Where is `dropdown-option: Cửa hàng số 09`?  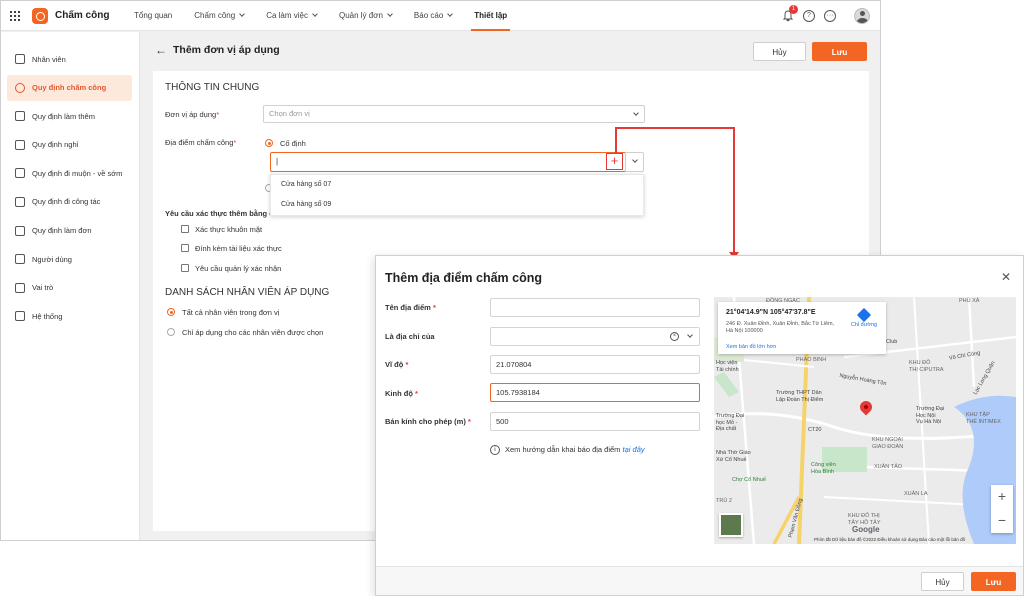
dropdown-option: Cửa hàng số 09 is located at coordinates (457, 205).